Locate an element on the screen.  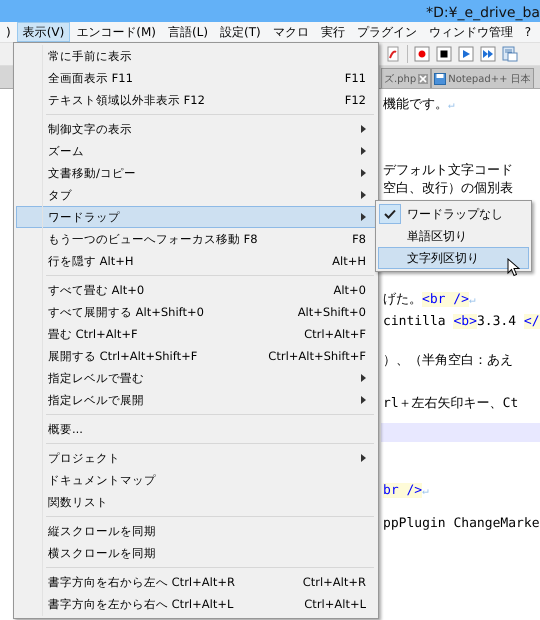
menu-item: テキスト領域以外非表示 F12 F12 is located at coordinates (196, 100).